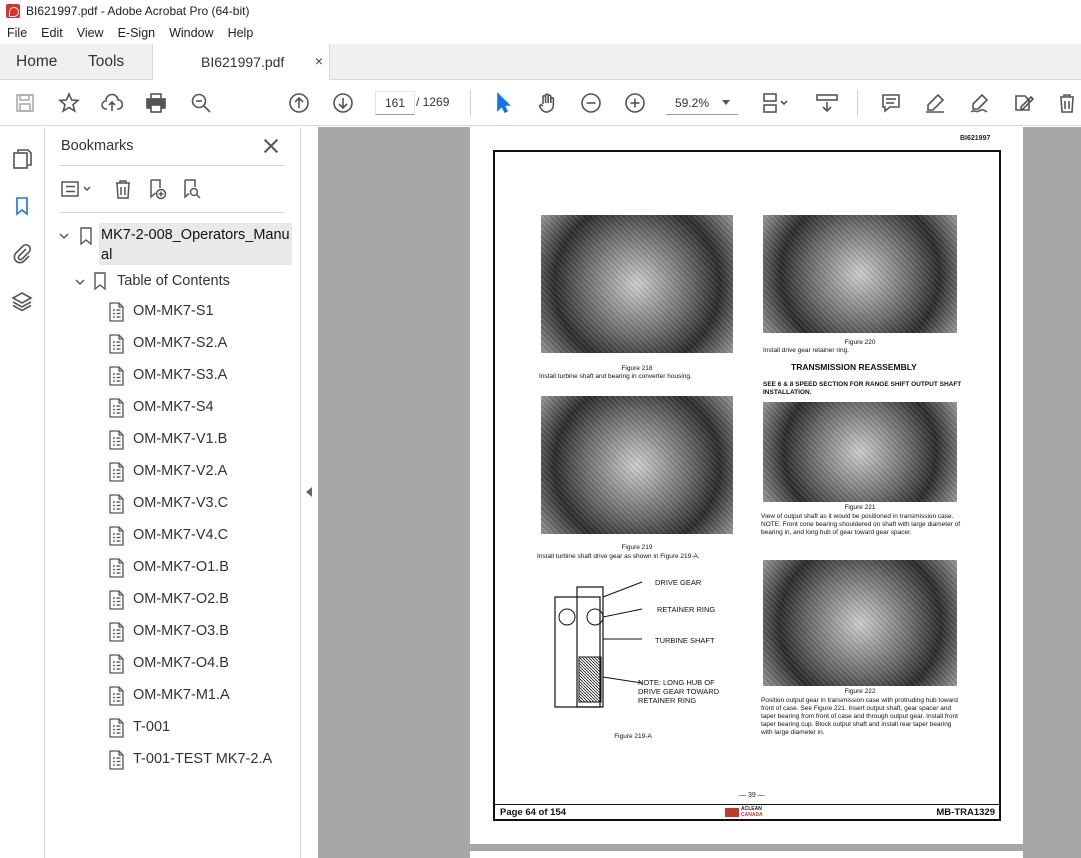 The image size is (1081, 858). I want to click on figure-218-title: Figure 218, so click(637, 368).